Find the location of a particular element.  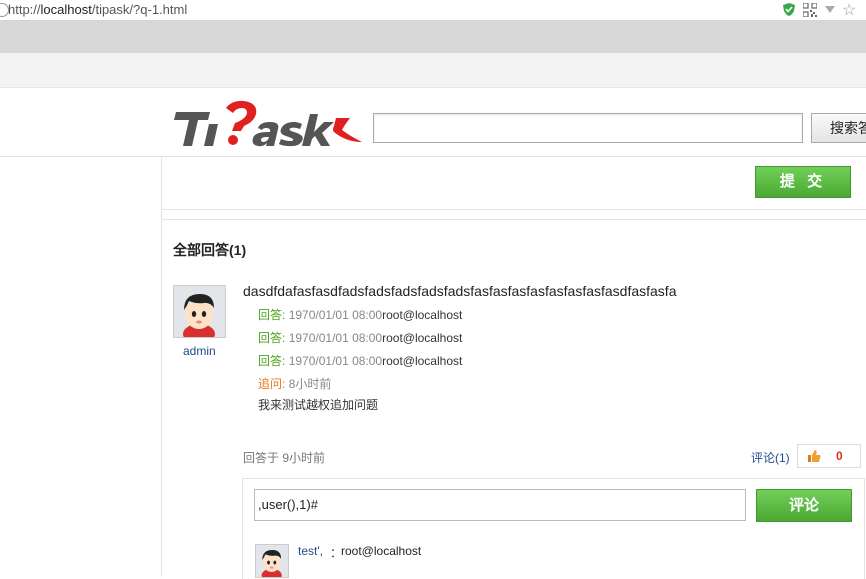

url-text: http://localhost/tipask/?q-1.html is located at coordinates (97, 9).